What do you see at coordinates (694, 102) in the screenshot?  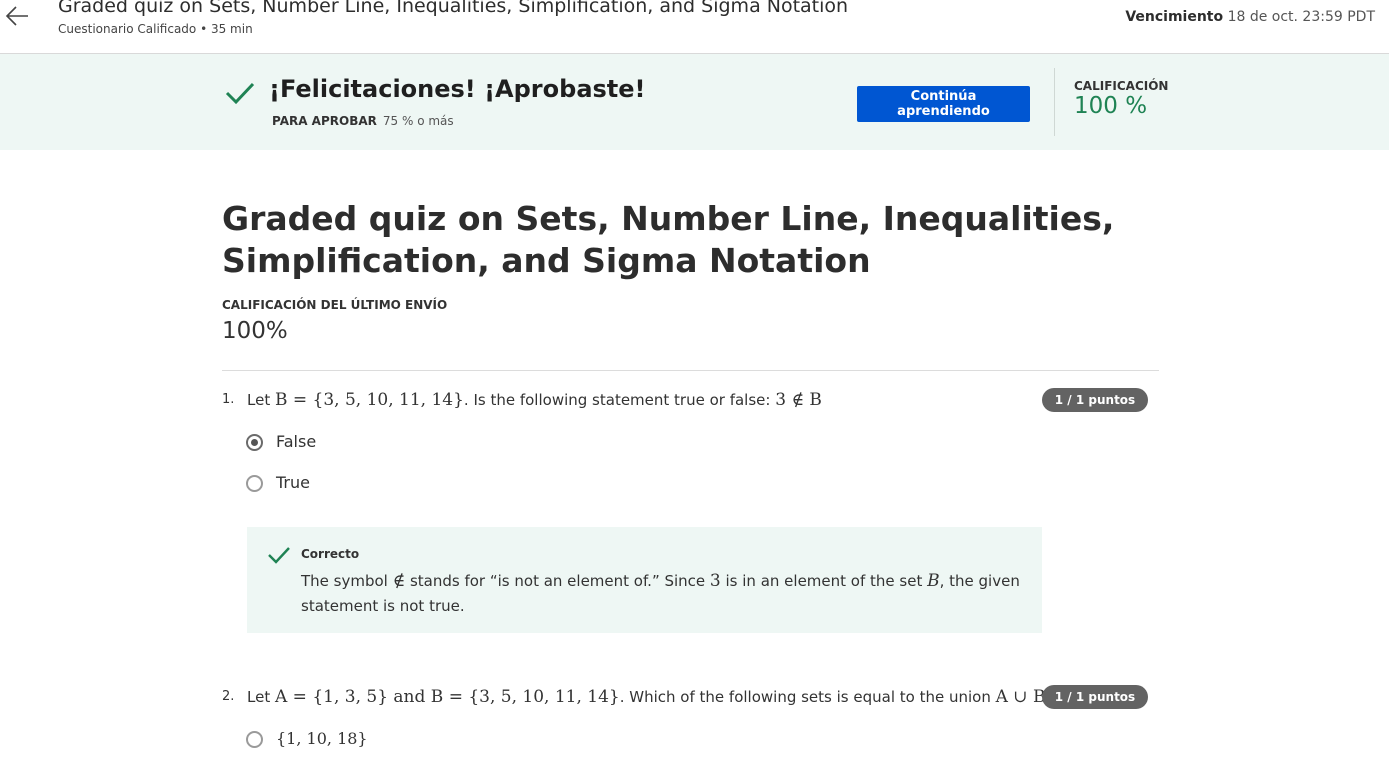 I see `pass-banner` at bounding box center [694, 102].